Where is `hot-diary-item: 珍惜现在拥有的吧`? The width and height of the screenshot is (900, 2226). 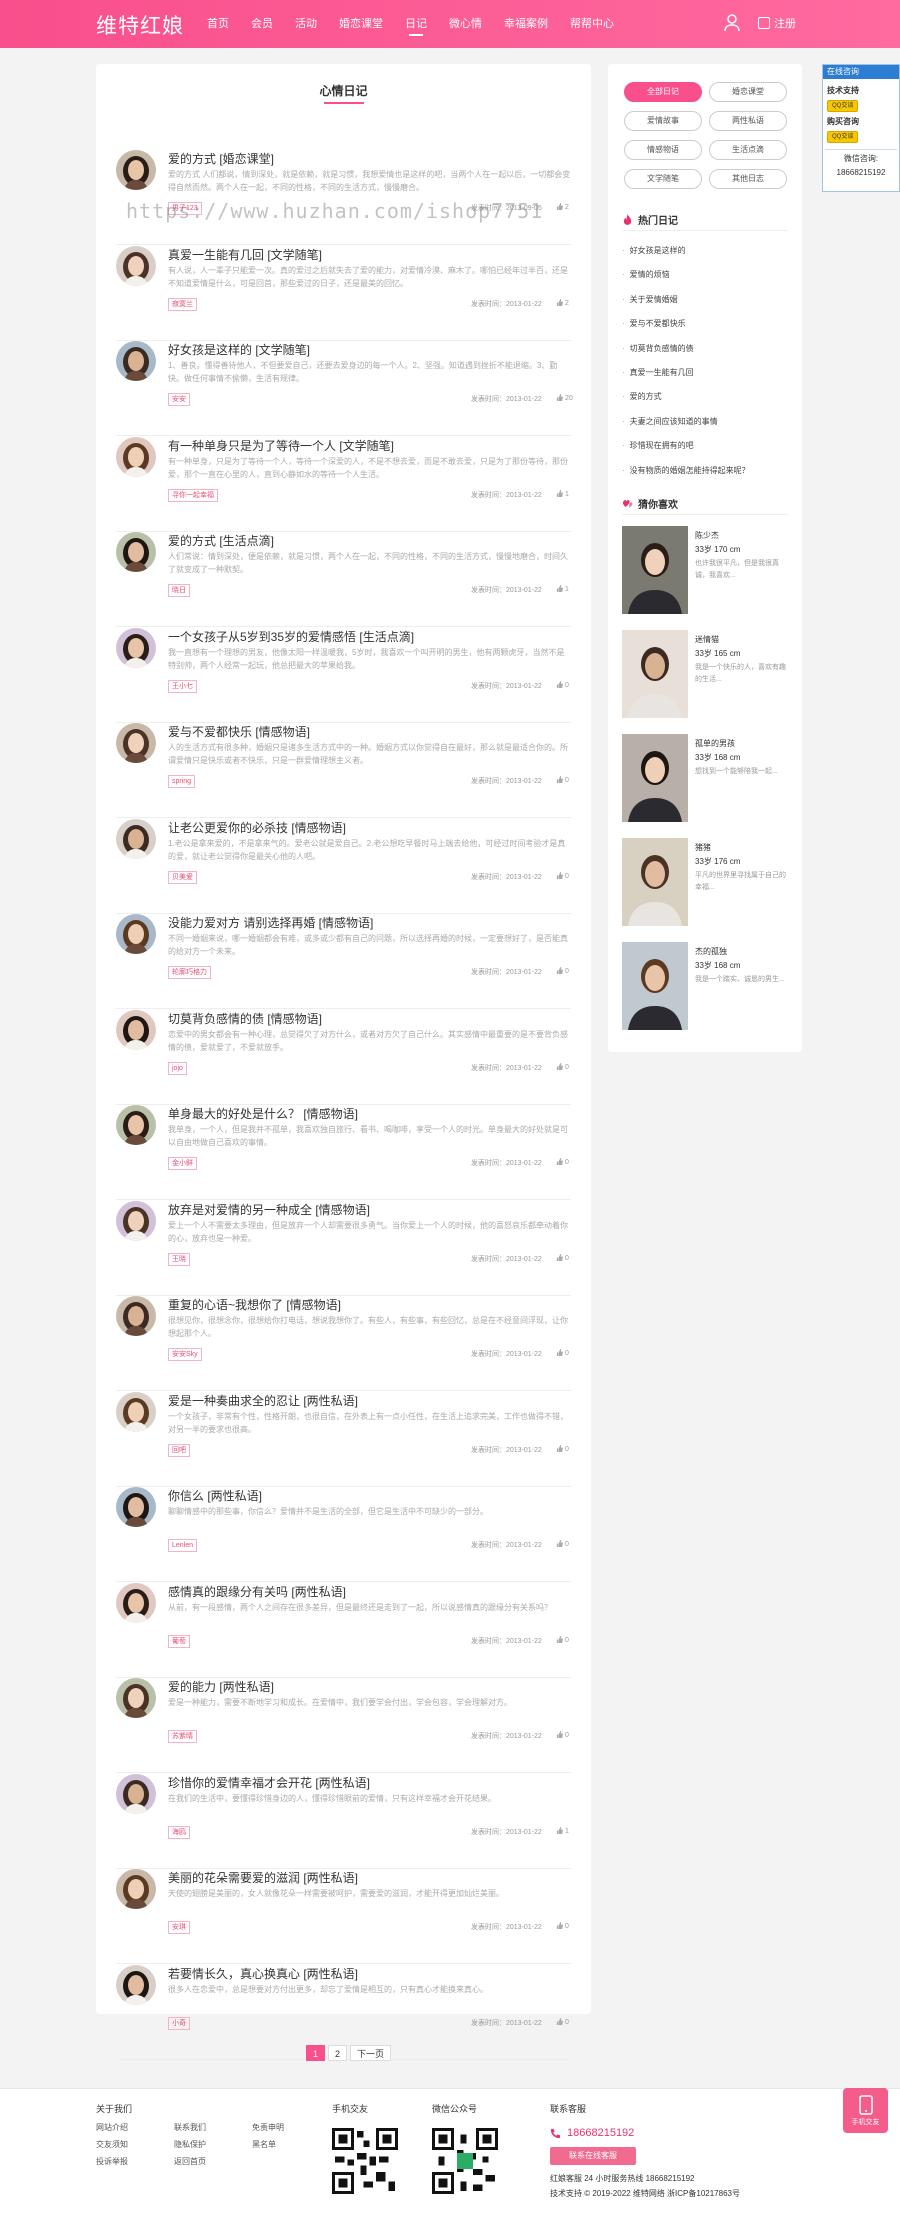
hot-diary-item: 珍惜现在拥有的吧 is located at coordinates (705, 445).